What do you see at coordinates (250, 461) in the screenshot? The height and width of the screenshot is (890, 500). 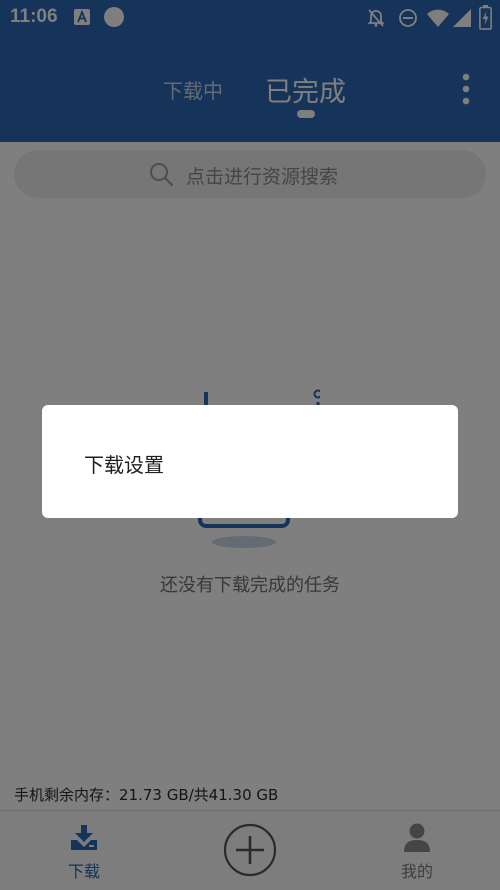 I see `settings-dialog: 下载设置` at bounding box center [250, 461].